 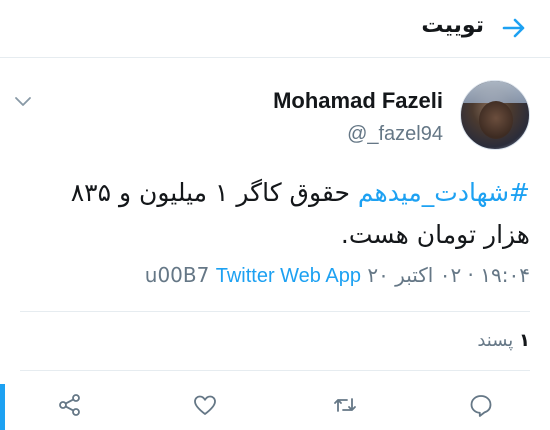 I want to click on avatar-background, so click(x=495, y=92).